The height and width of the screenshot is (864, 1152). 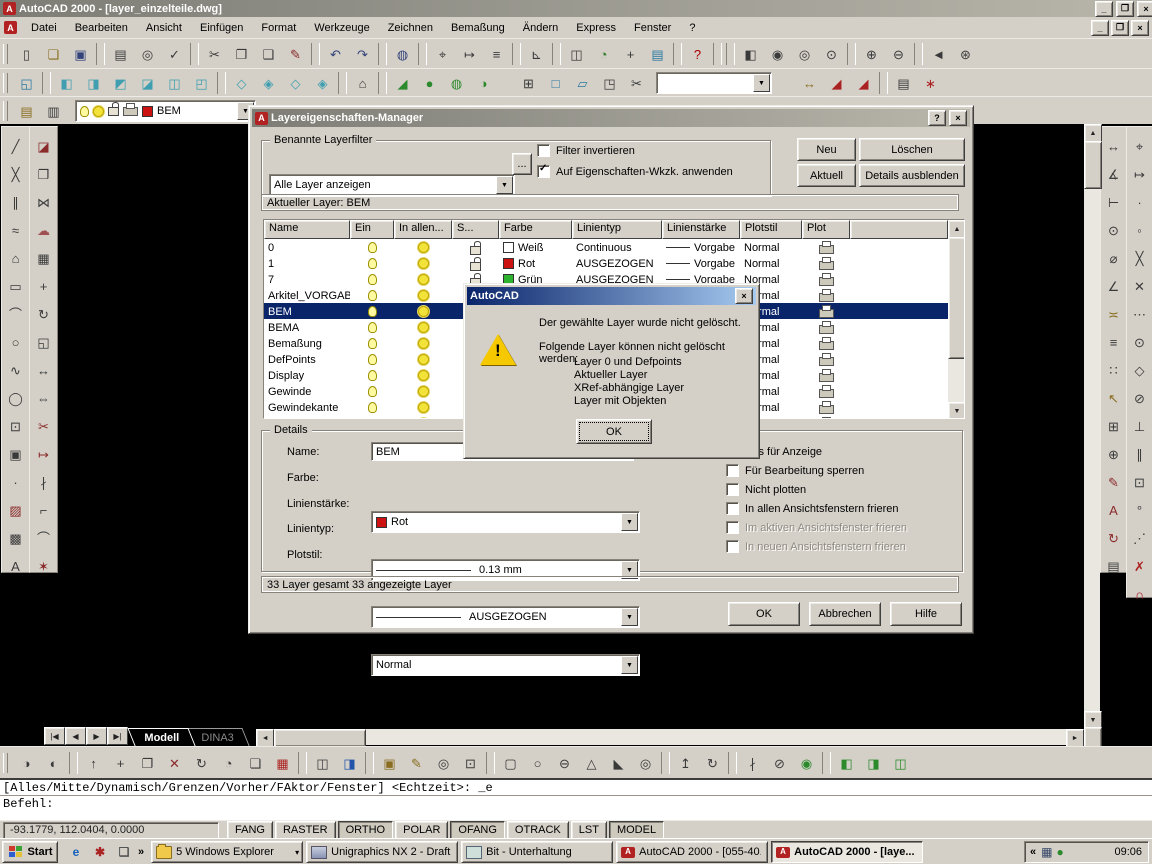 What do you see at coordinates (576, 803) in the screenshot?
I see `command-prompt: Befehl:` at bounding box center [576, 803].